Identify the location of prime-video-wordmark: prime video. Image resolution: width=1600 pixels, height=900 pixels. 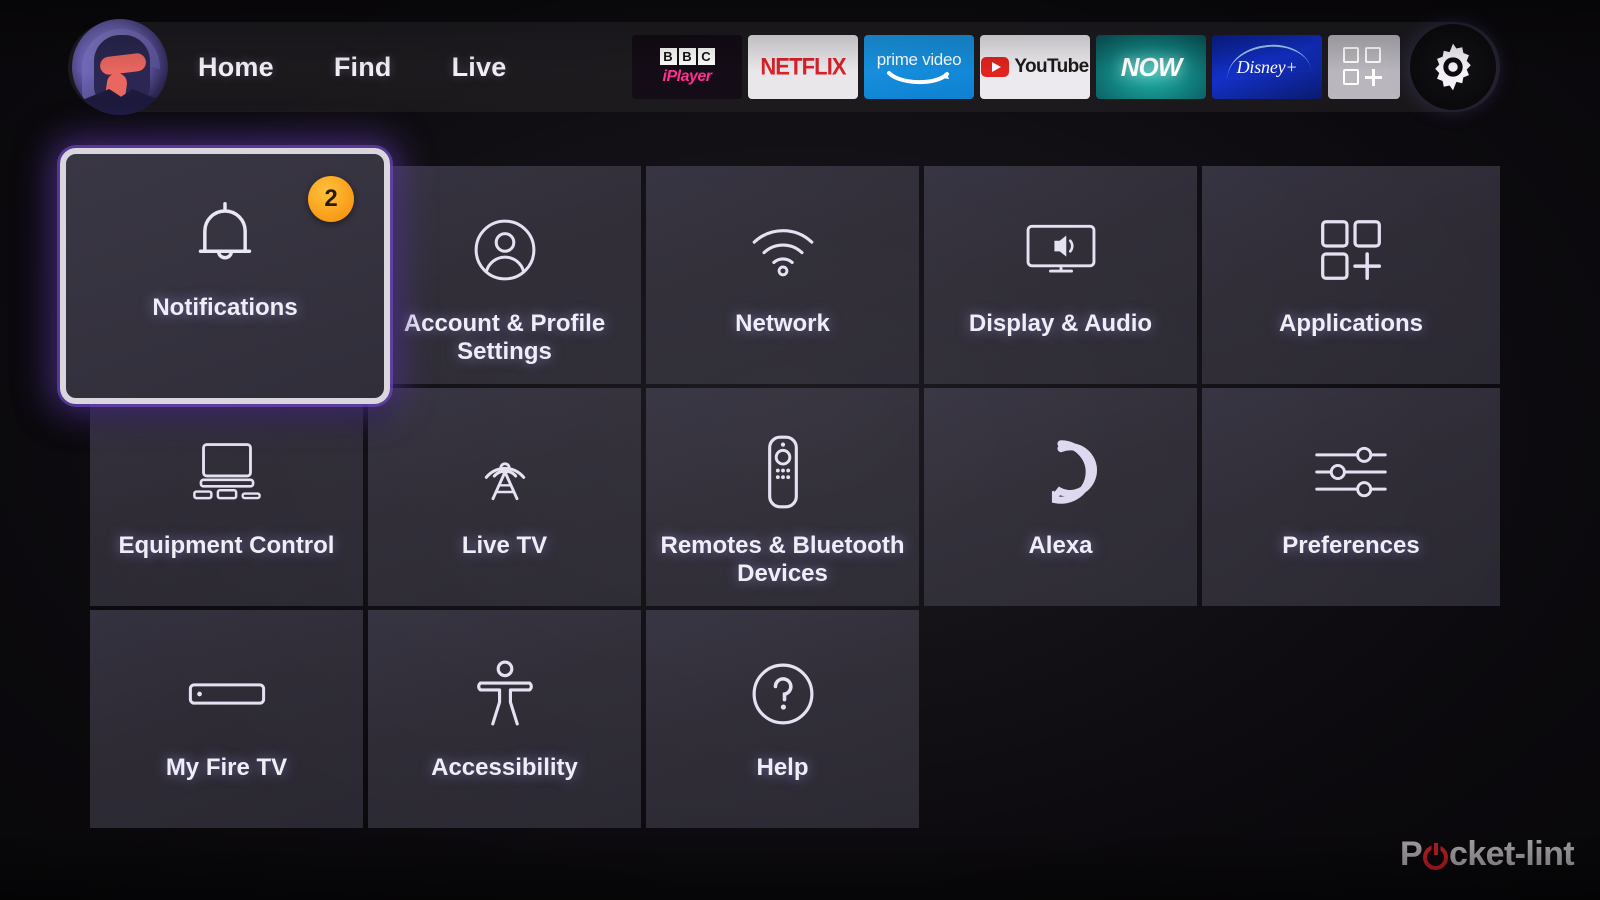
(919, 59).